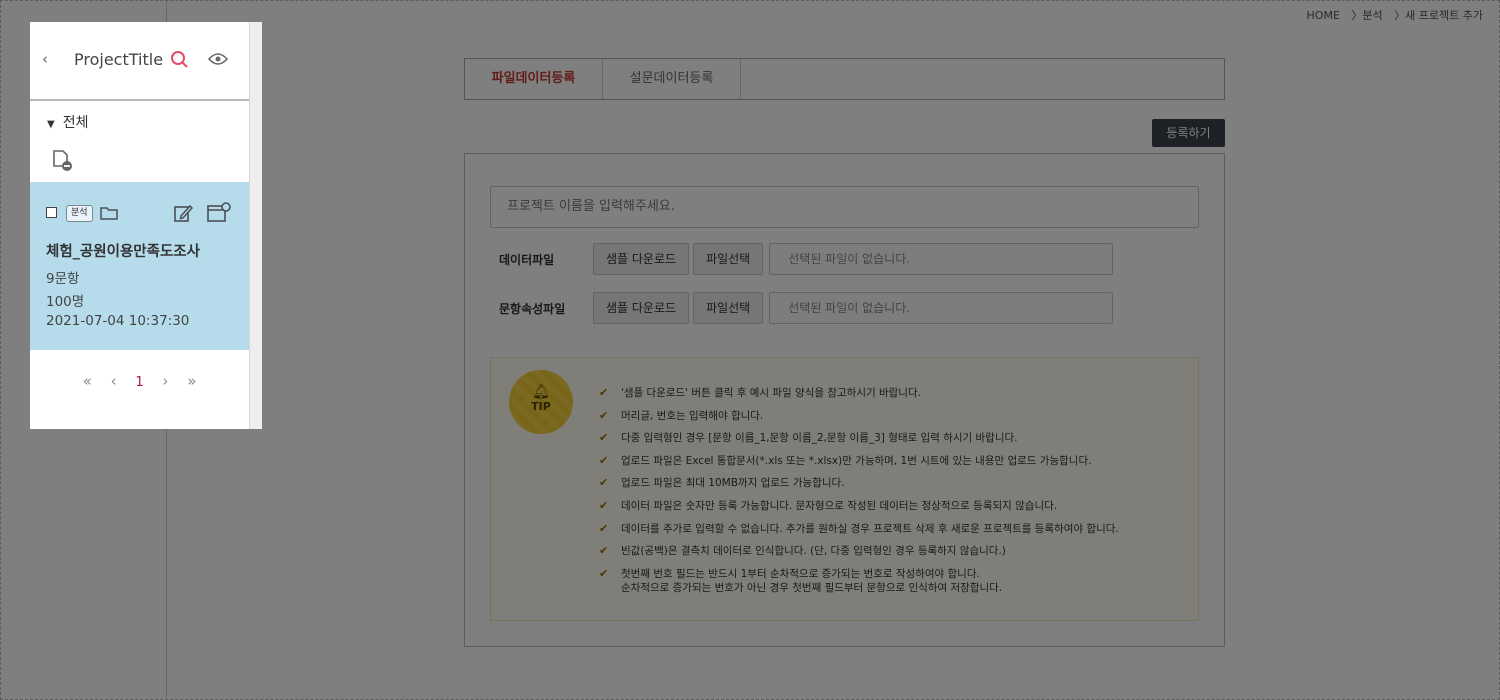 Image resolution: width=1500 pixels, height=700 pixels. Describe the element at coordinates (118, 321) in the screenshot. I see `created-date: 2021-07-04 10:37:30` at that location.